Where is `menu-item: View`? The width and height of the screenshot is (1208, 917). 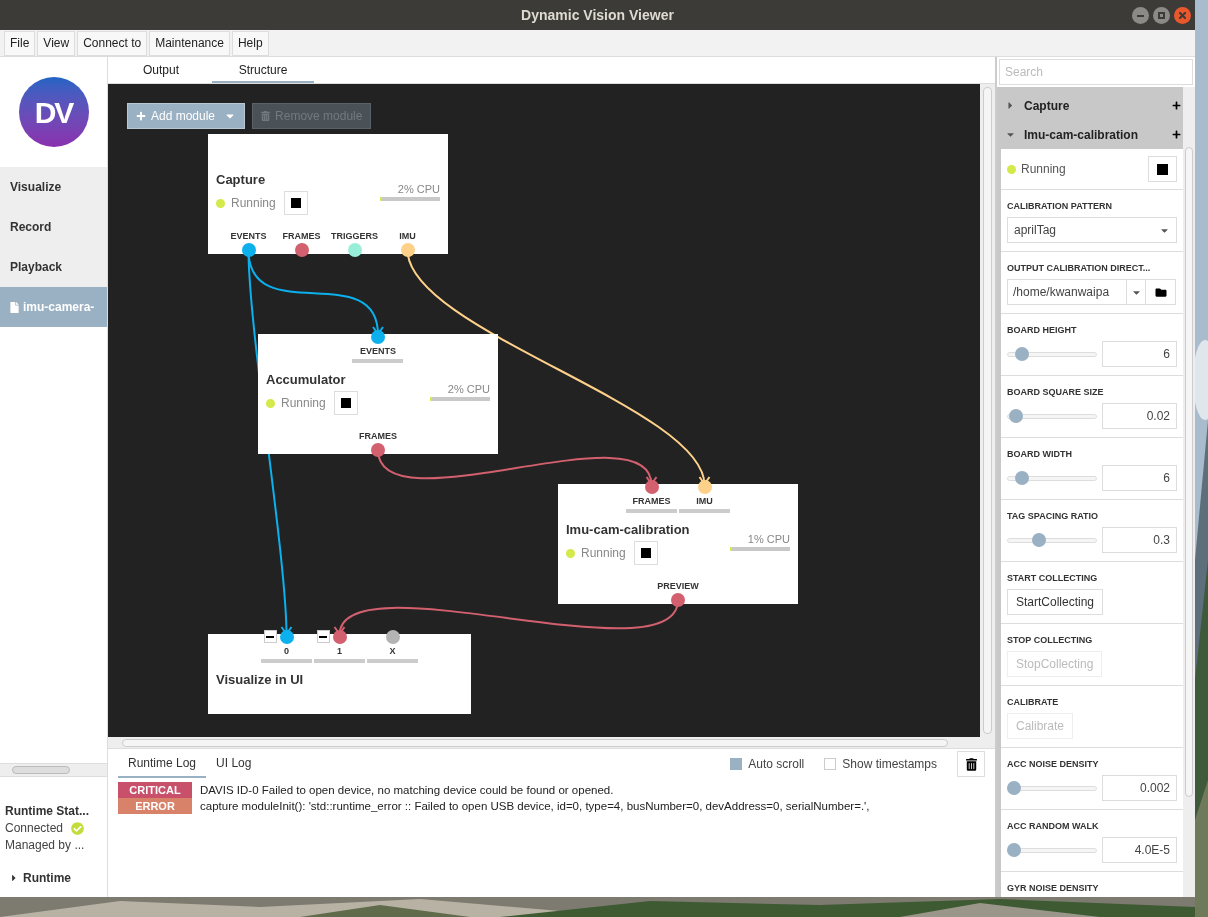
menu-item: View is located at coordinates (56, 43).